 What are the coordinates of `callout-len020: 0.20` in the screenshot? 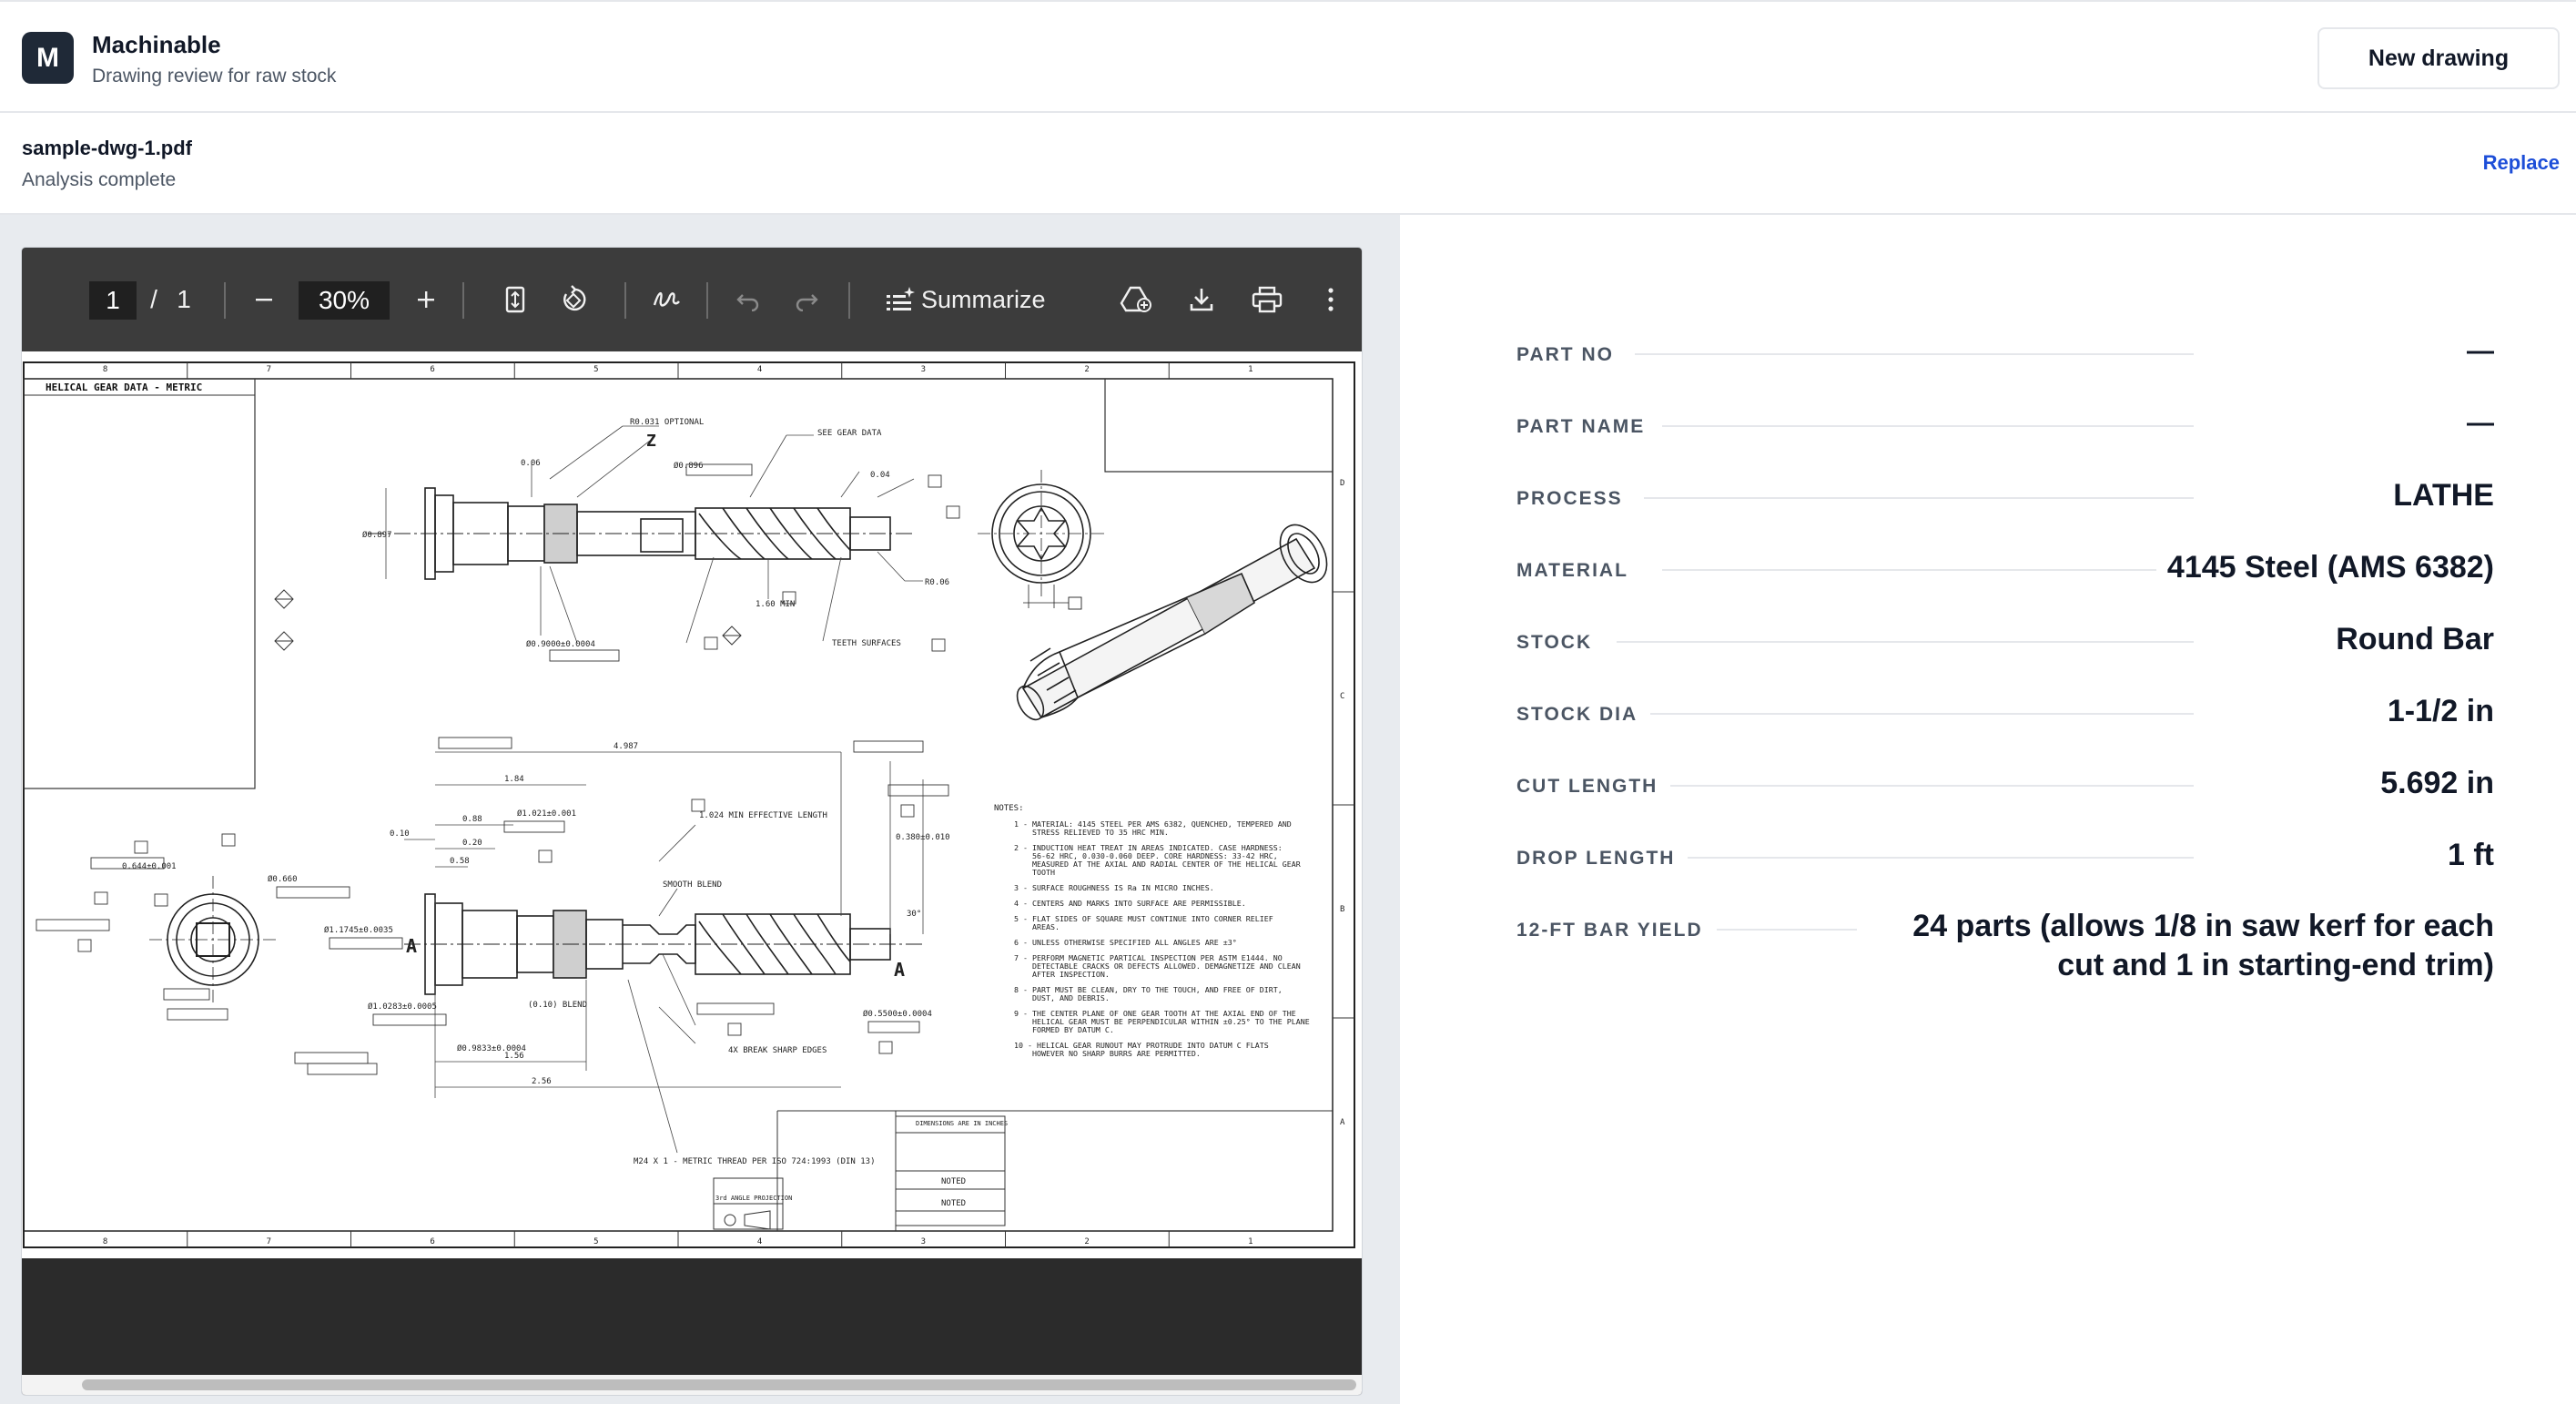 It's located at (472, 844).